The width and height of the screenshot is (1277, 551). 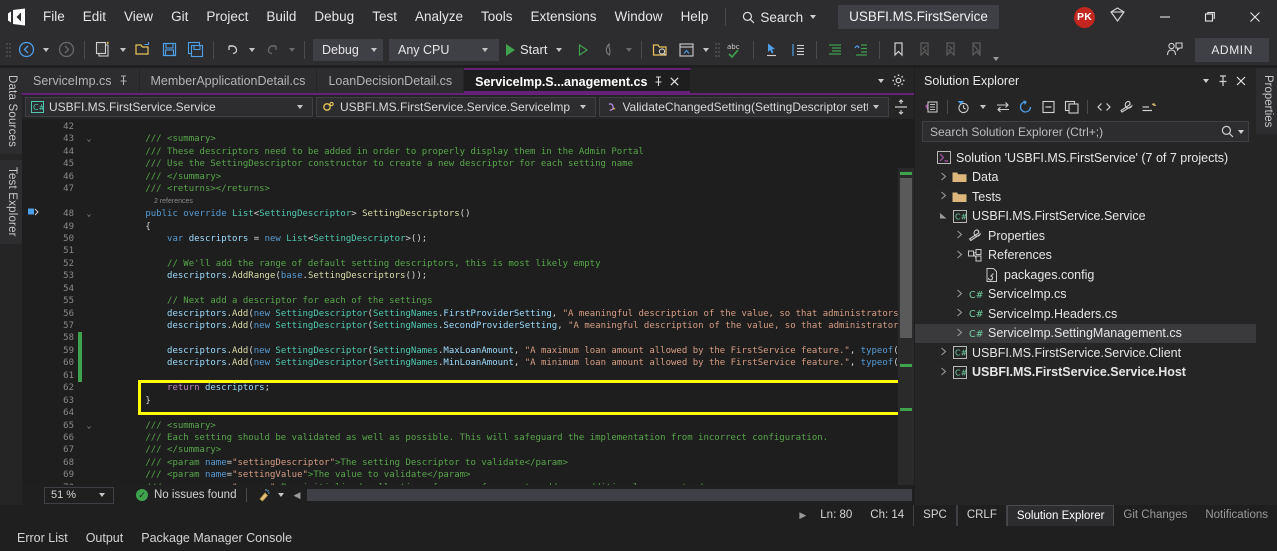 What do you see at coordinates (1060, 515) in the screenshot?
I see `panel-tab-solution-explorer: Solution Explorer` at bounding box center [1060, 515].